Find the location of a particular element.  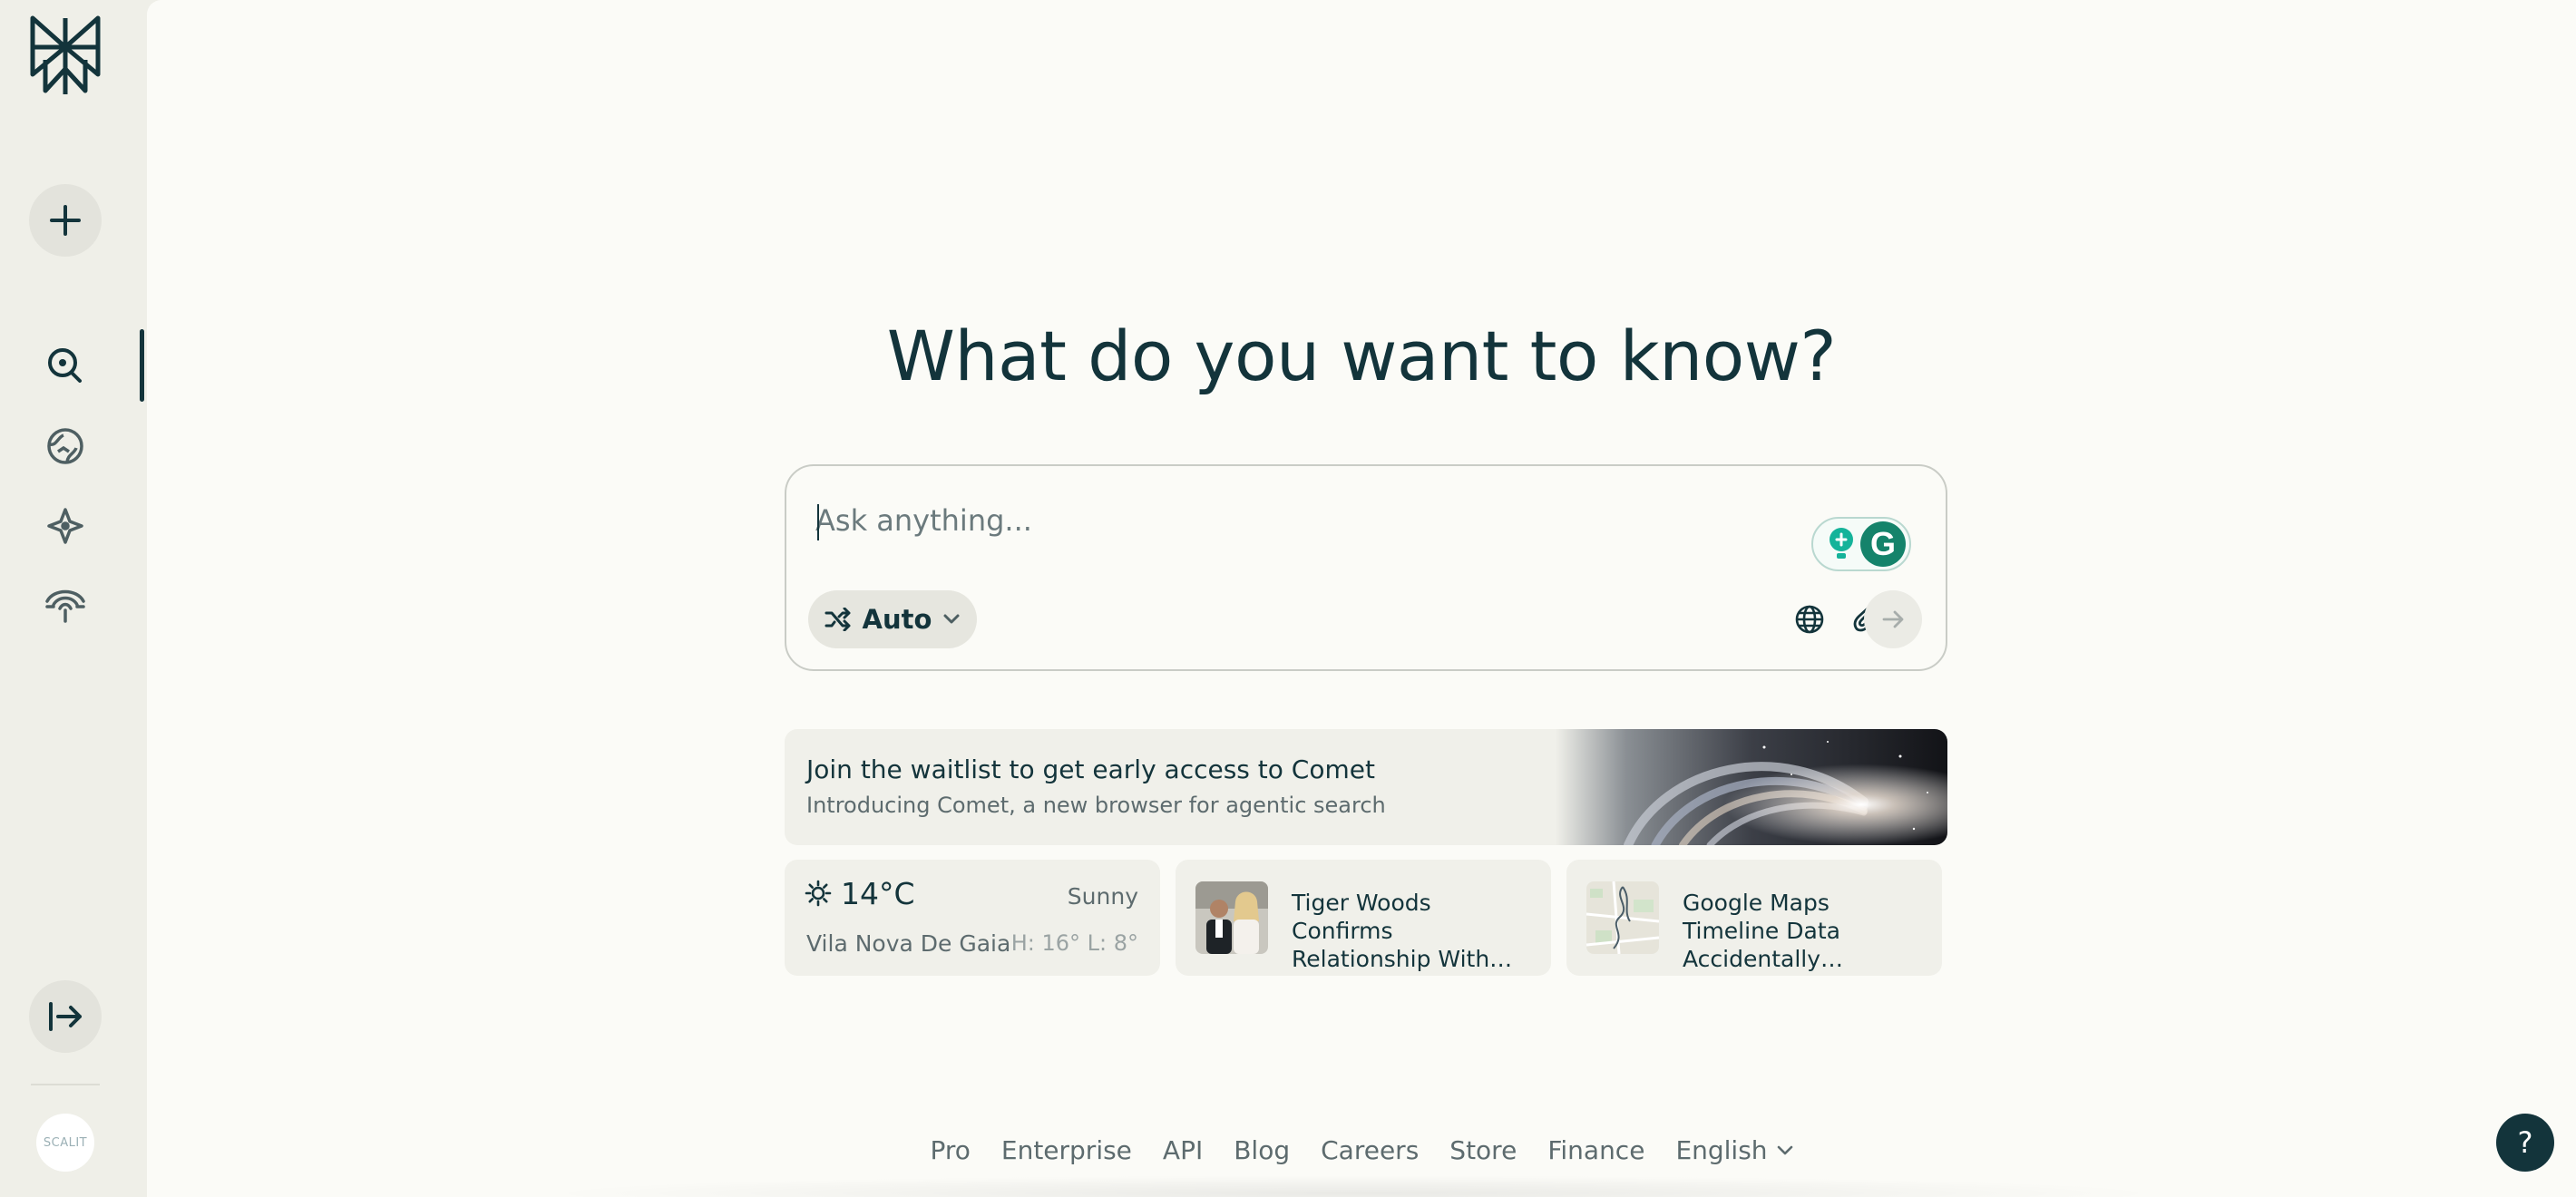

language-selector: English is located at coordinates (1733, 1150).